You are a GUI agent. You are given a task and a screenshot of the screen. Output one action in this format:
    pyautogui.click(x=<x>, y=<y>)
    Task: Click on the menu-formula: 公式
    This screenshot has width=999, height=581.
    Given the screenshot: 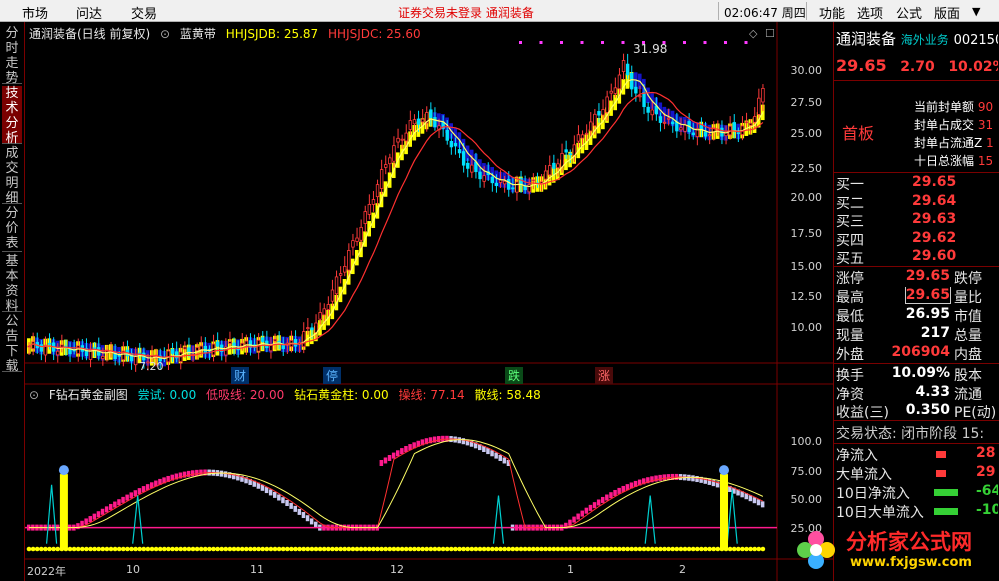 What is the action you would take?
    pyautogui.click(x=909, y=12)
    